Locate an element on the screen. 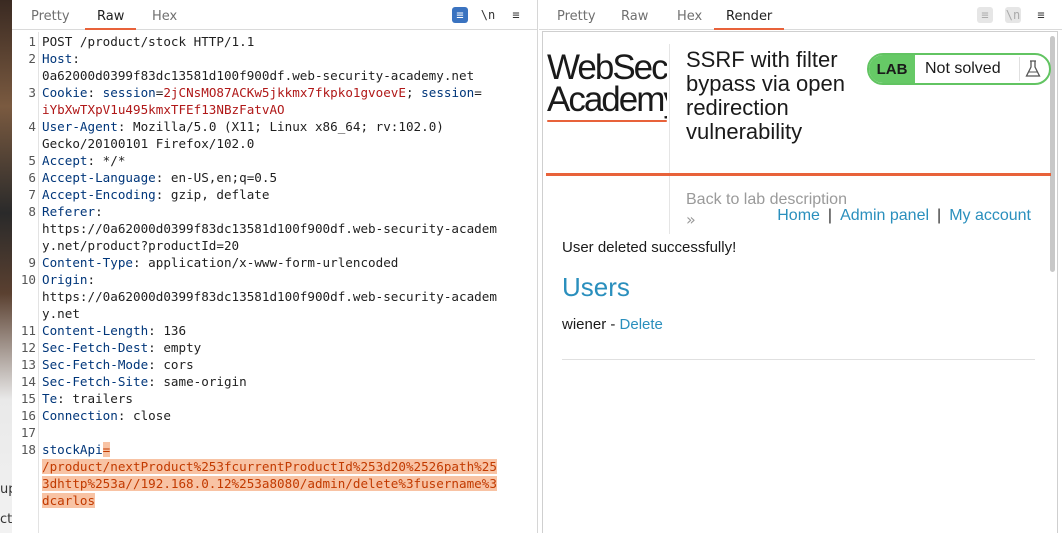  line-number: 10 is located at coordinates (28, 279).